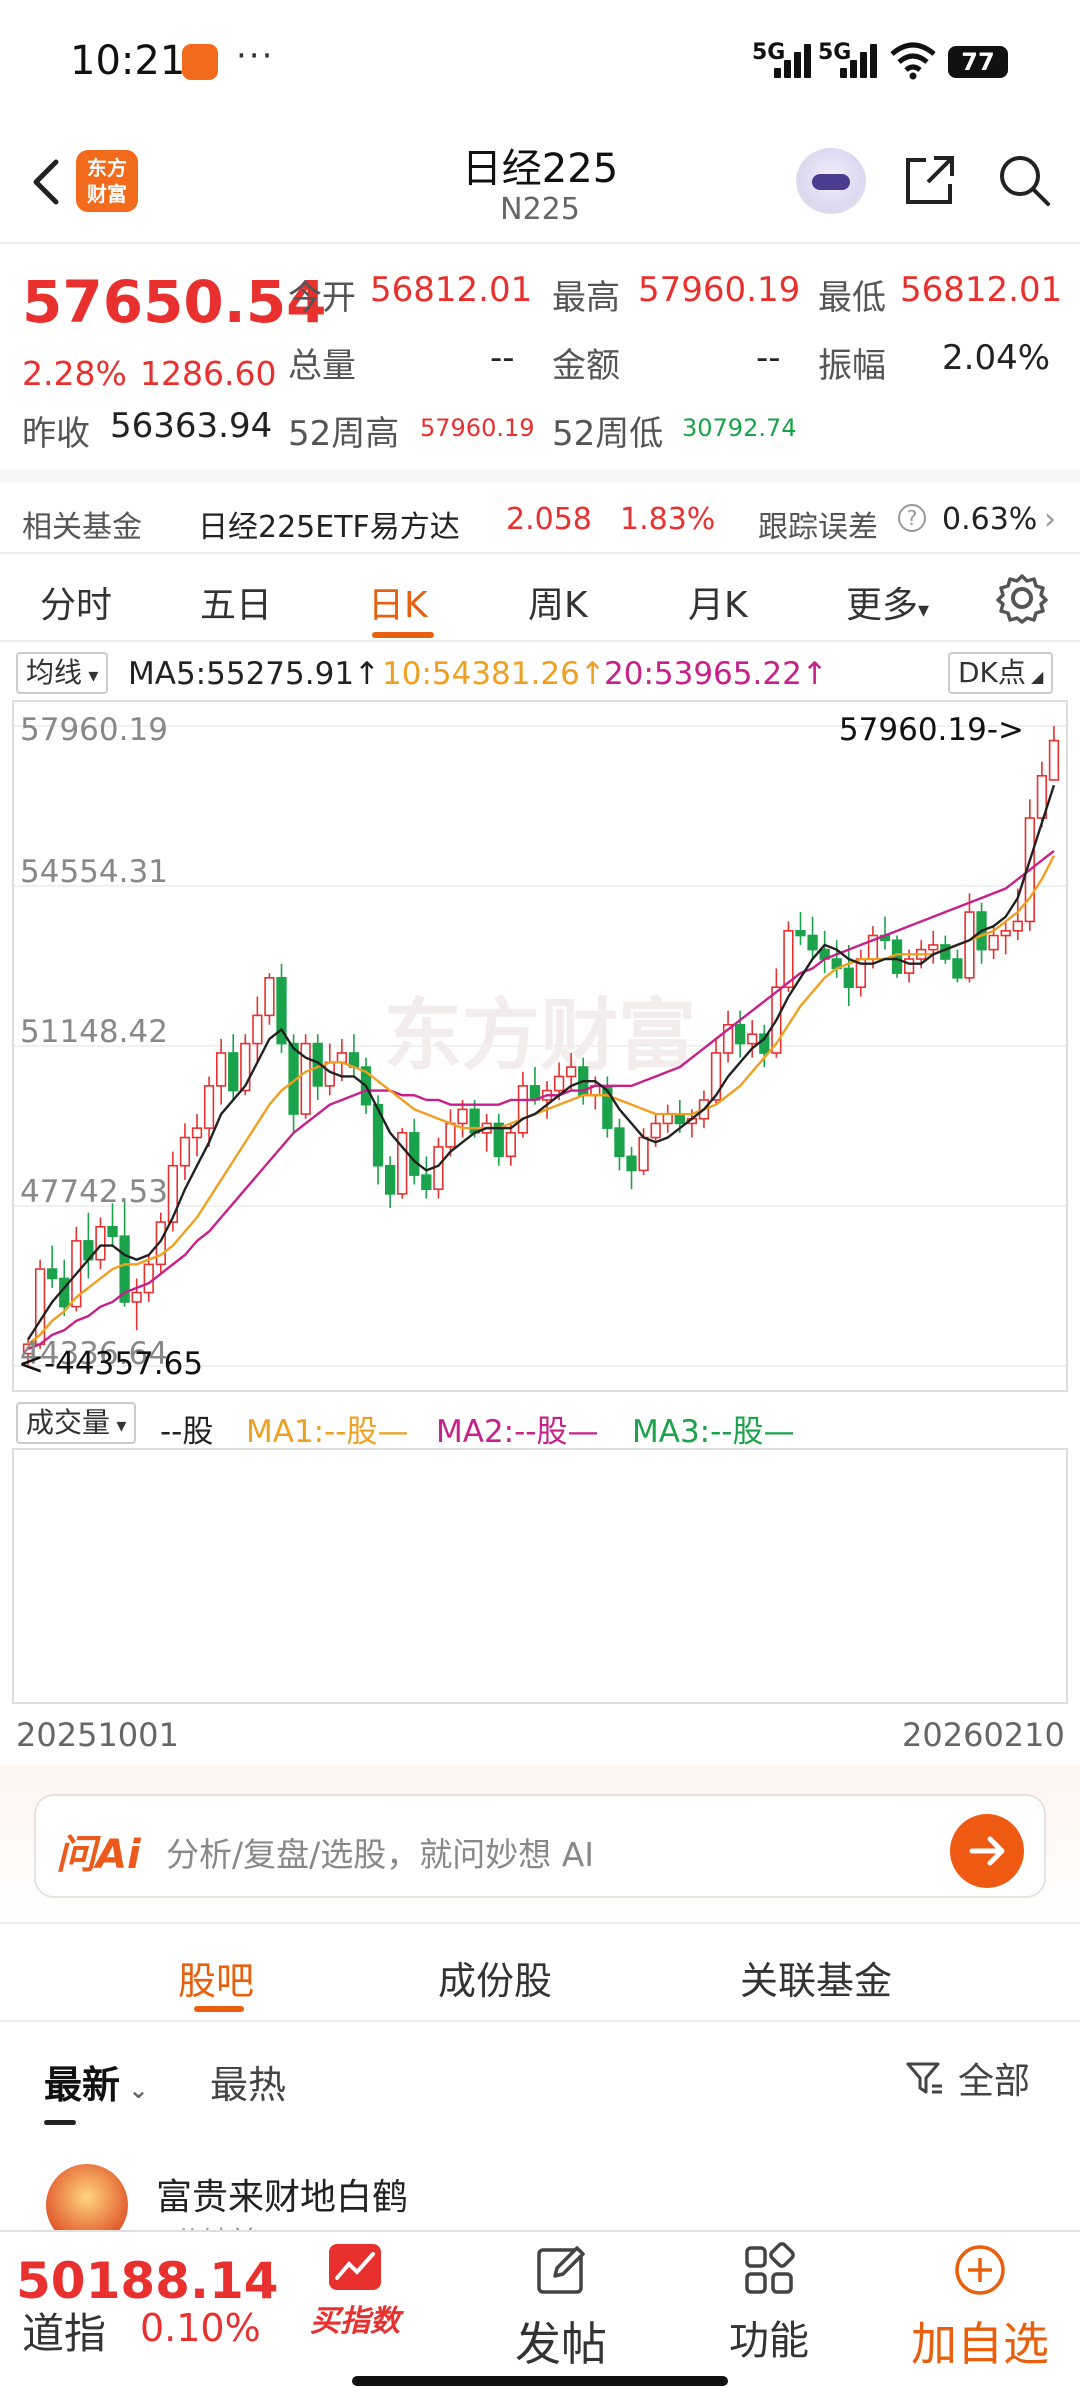 This screenshot has height=2400, width=1080. I want to click on post-button: 发帖, so click(561, 2308).